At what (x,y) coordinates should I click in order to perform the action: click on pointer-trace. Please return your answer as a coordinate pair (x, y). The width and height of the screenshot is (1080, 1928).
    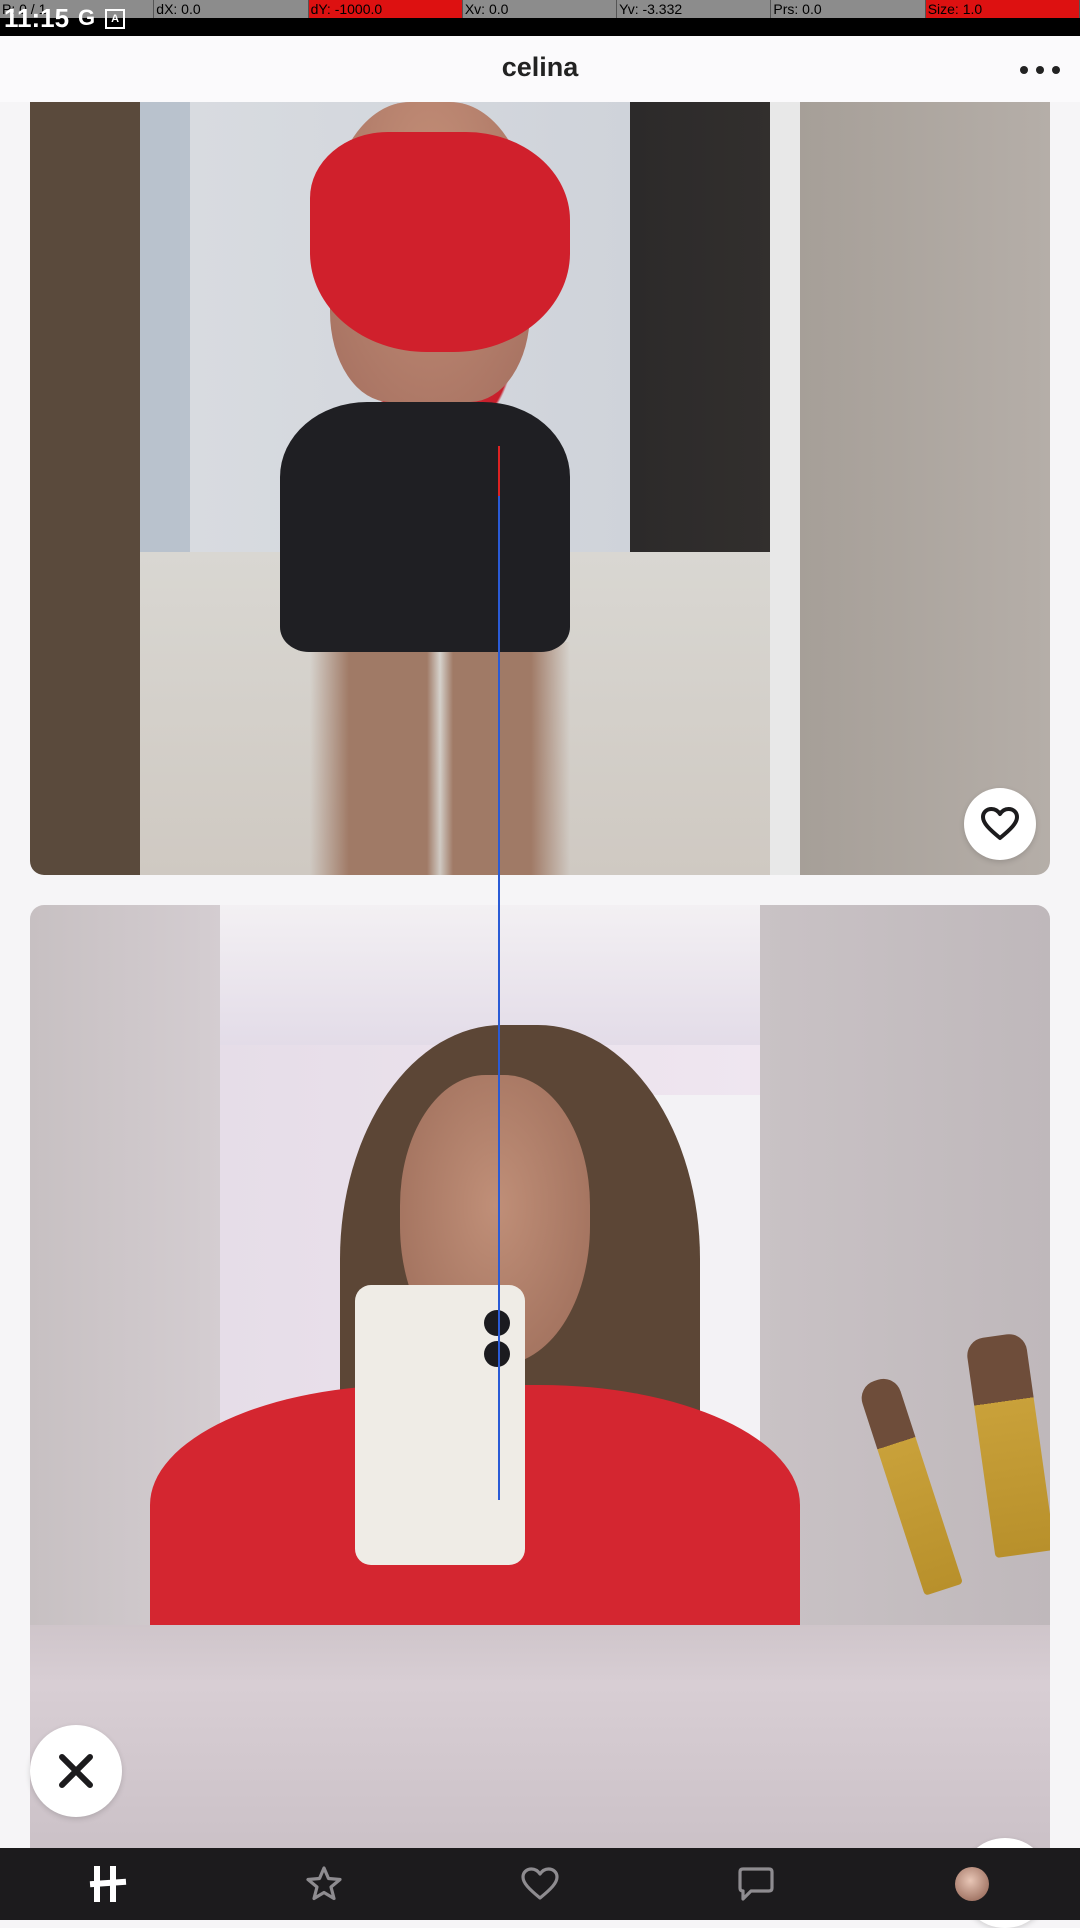
    Looking at the image, I should click on (499, 973).